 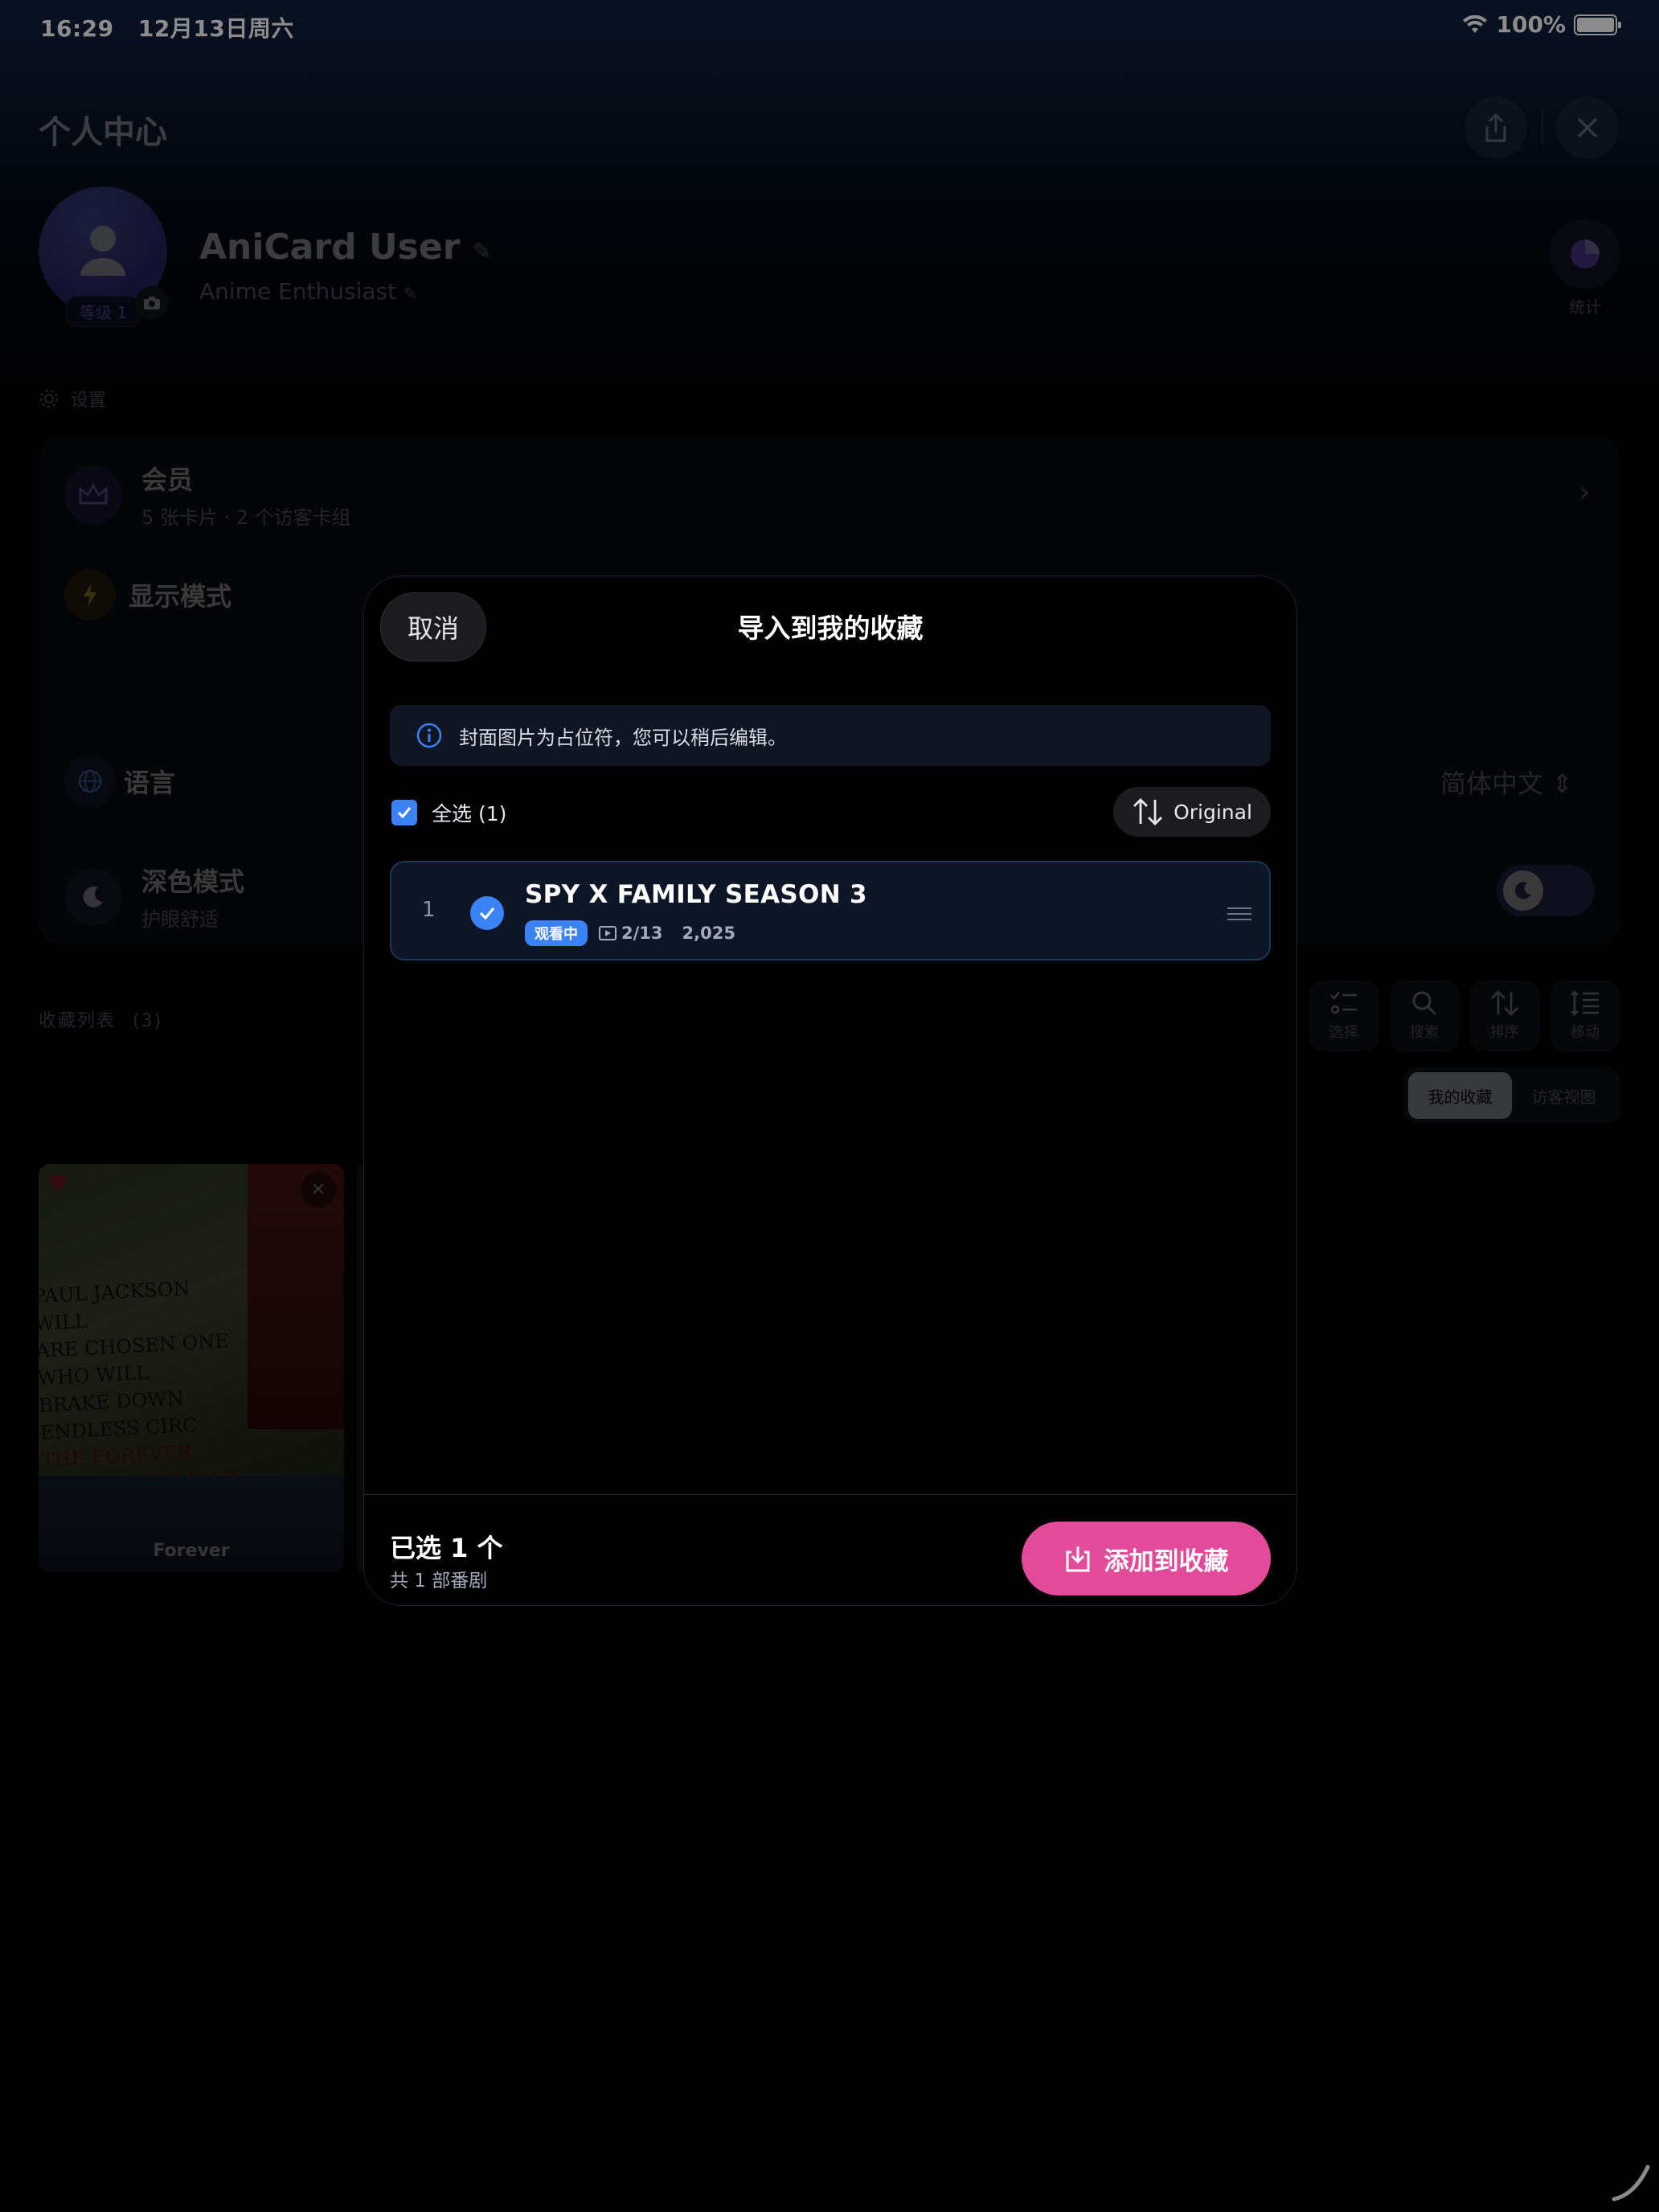 What do you see at coordinates (708, 933) in the screenshot?
I see `item-year: 2,025` at bounding box center [708, 933].